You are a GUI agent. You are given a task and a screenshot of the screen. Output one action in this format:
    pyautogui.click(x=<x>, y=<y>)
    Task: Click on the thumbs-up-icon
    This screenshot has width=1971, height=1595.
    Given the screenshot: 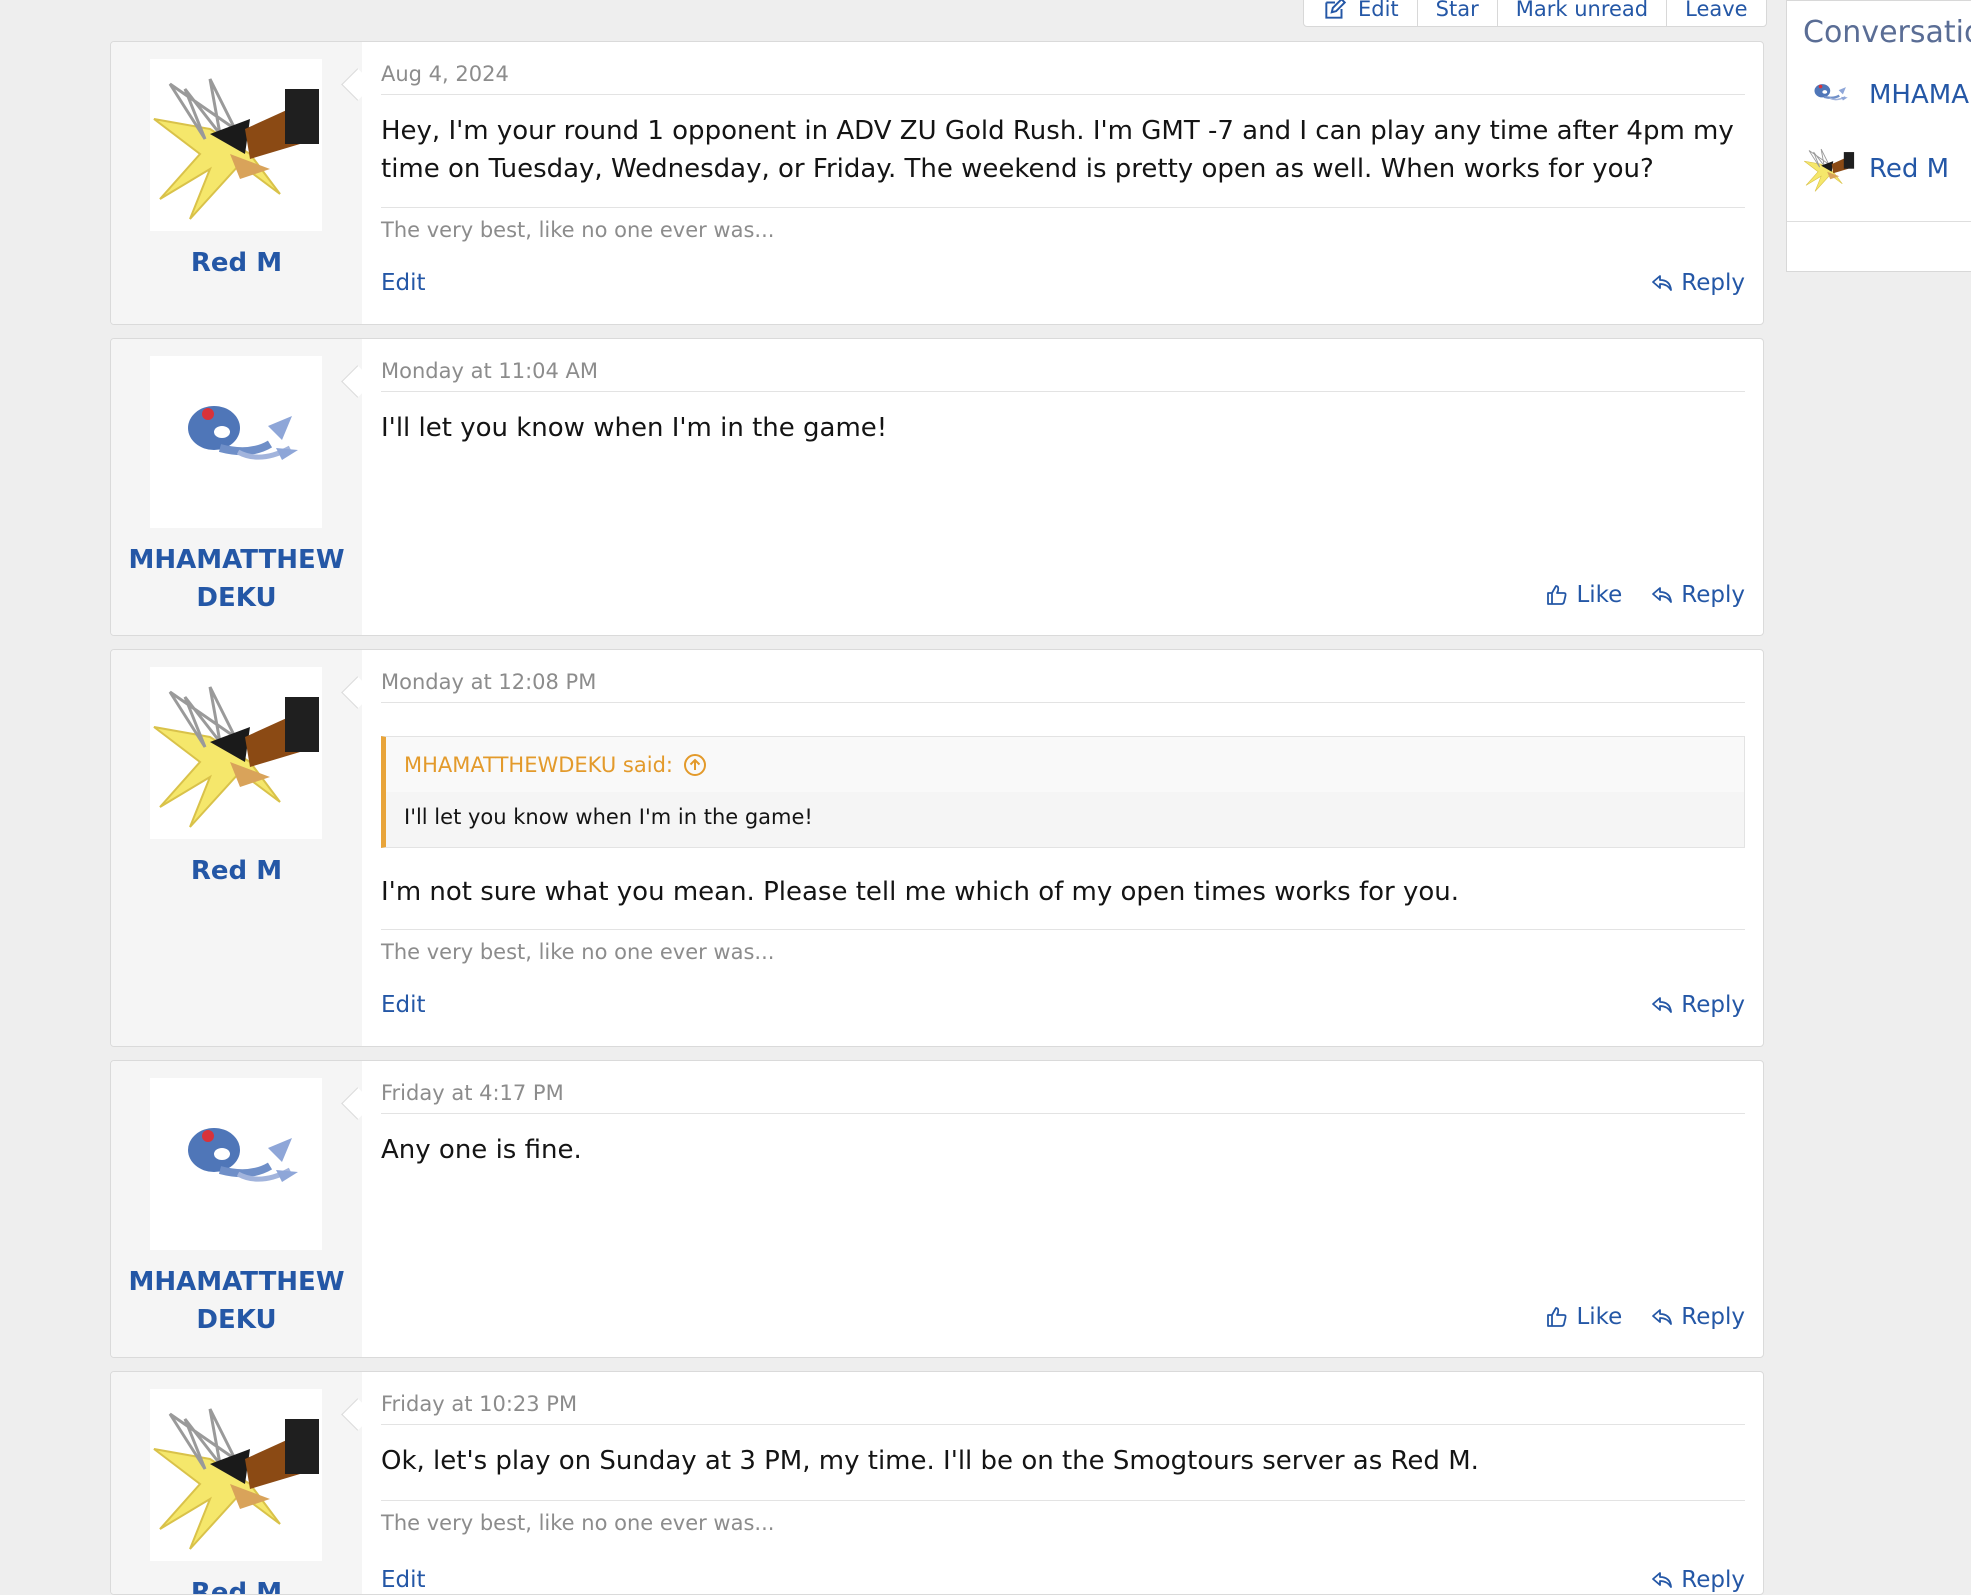 What is the action you would take?
    pyautogui.click(x=1557, y=595)
    